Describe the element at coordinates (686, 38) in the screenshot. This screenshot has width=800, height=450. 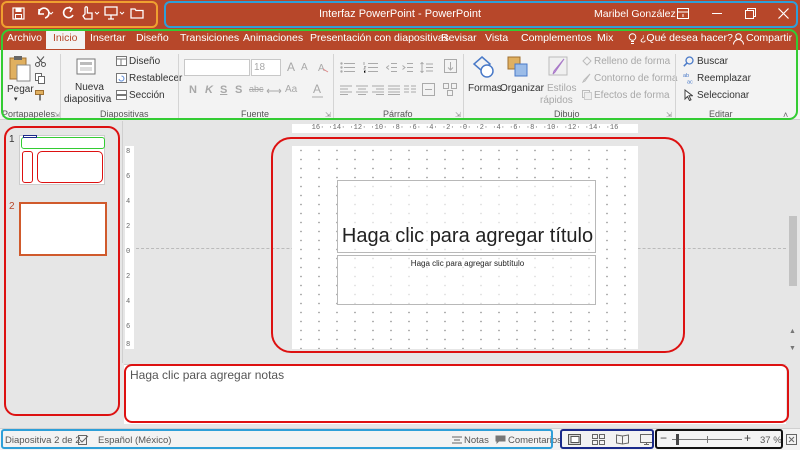
I see `tell-me-input: ¿Qué desea hacer?` at that location.